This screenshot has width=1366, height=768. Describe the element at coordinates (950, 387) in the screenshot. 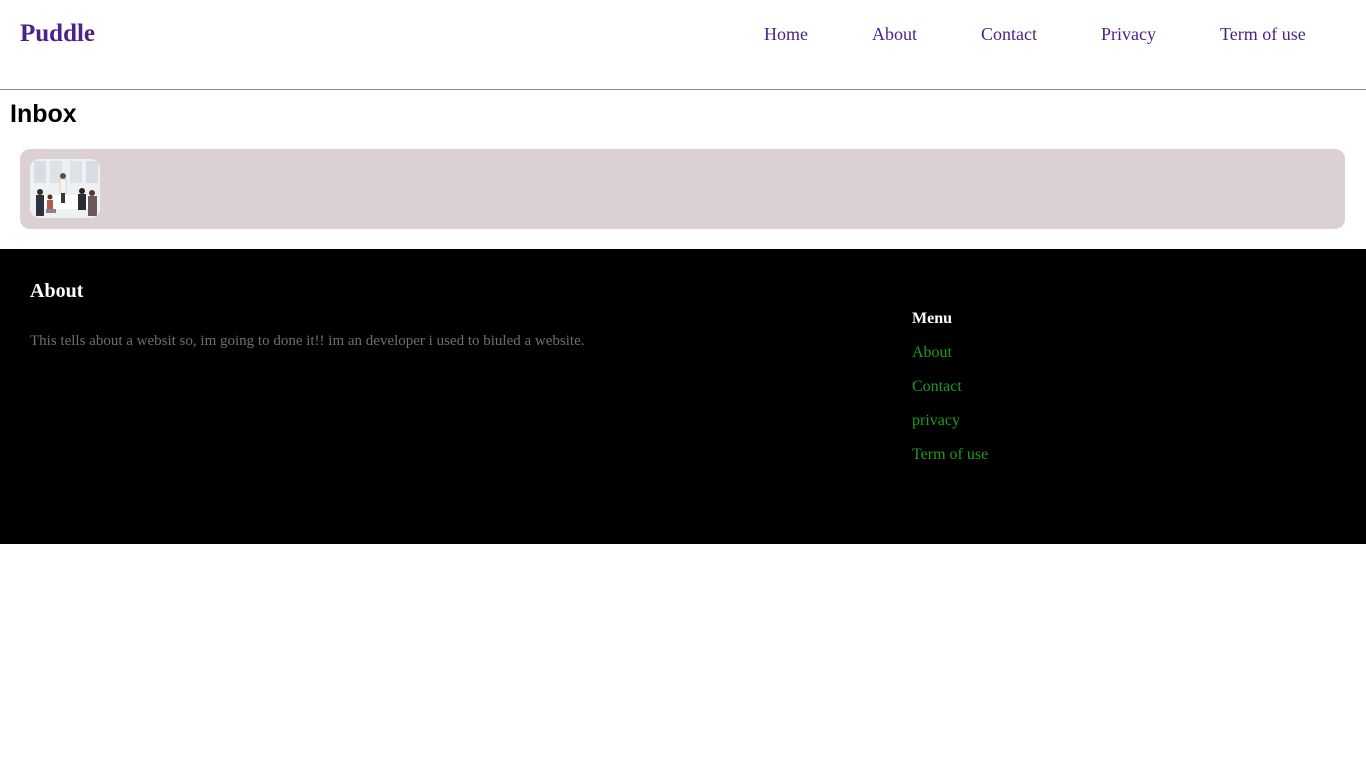

I see `footer-link-contact: Contact` at that location.